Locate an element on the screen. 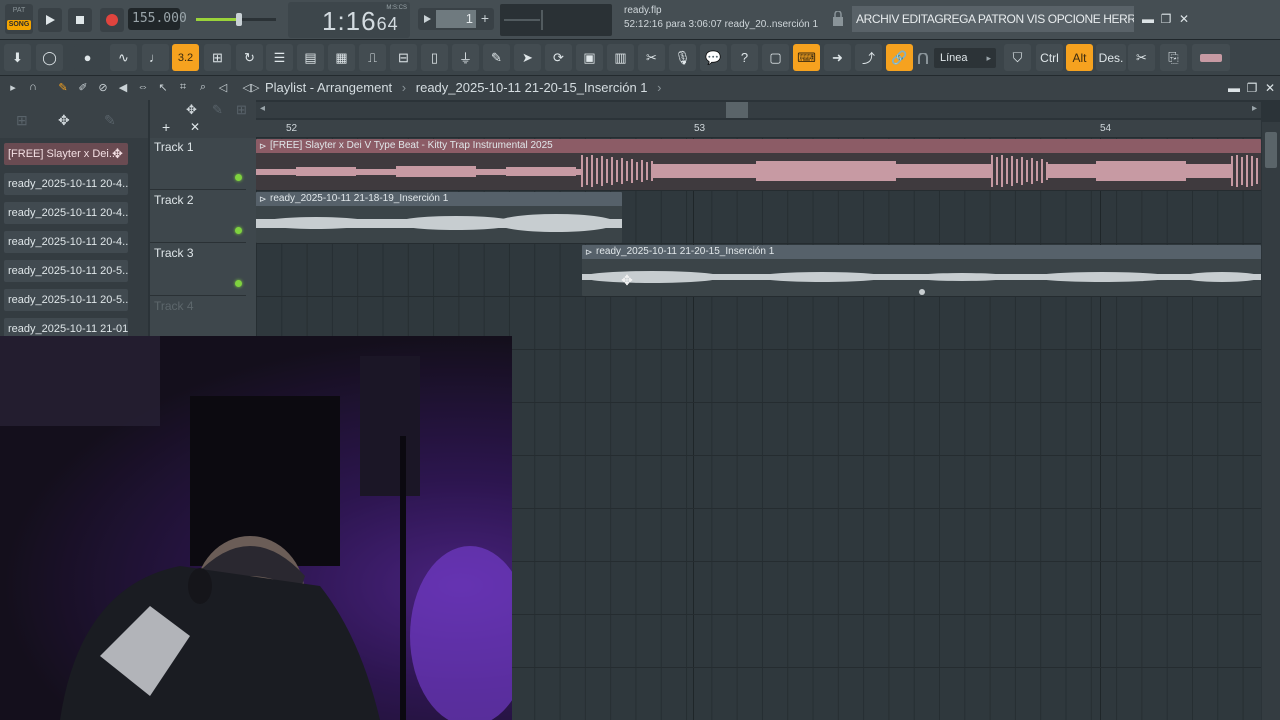 The width and height of the screenshot is (1280, 720). scissors-icon: ✂ is located at coordinates (651, 57).